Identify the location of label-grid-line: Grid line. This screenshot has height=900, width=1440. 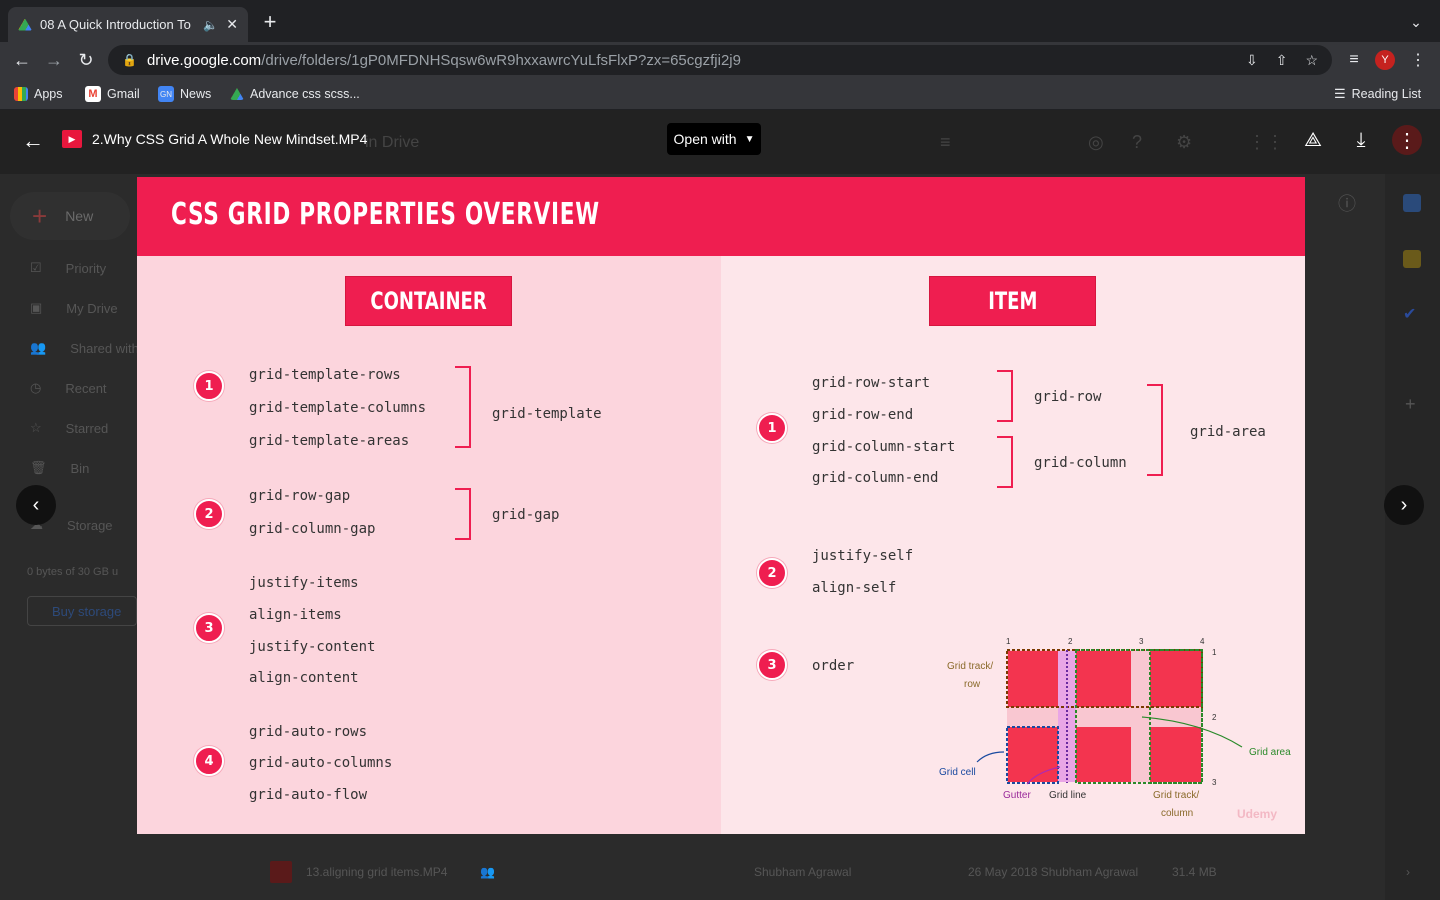
(1068, 795).